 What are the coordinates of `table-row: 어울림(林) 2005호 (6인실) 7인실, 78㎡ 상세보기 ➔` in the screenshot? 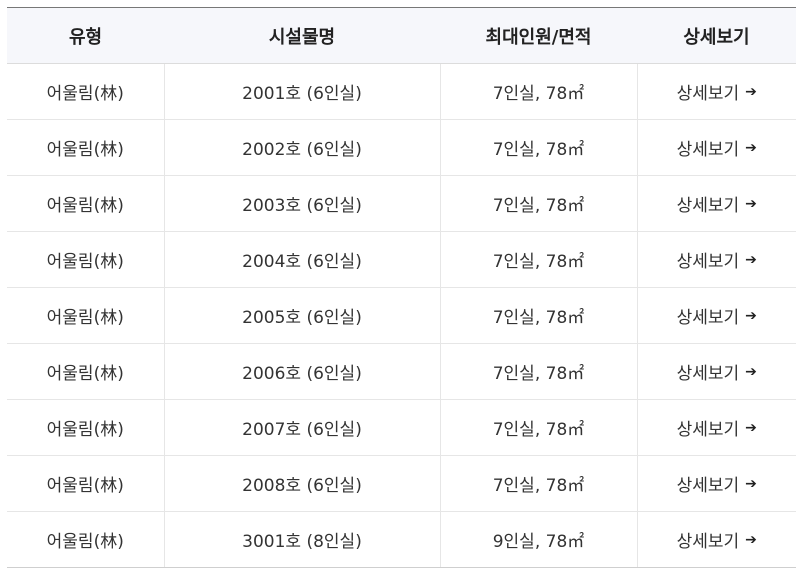 It's located at (401, 315).